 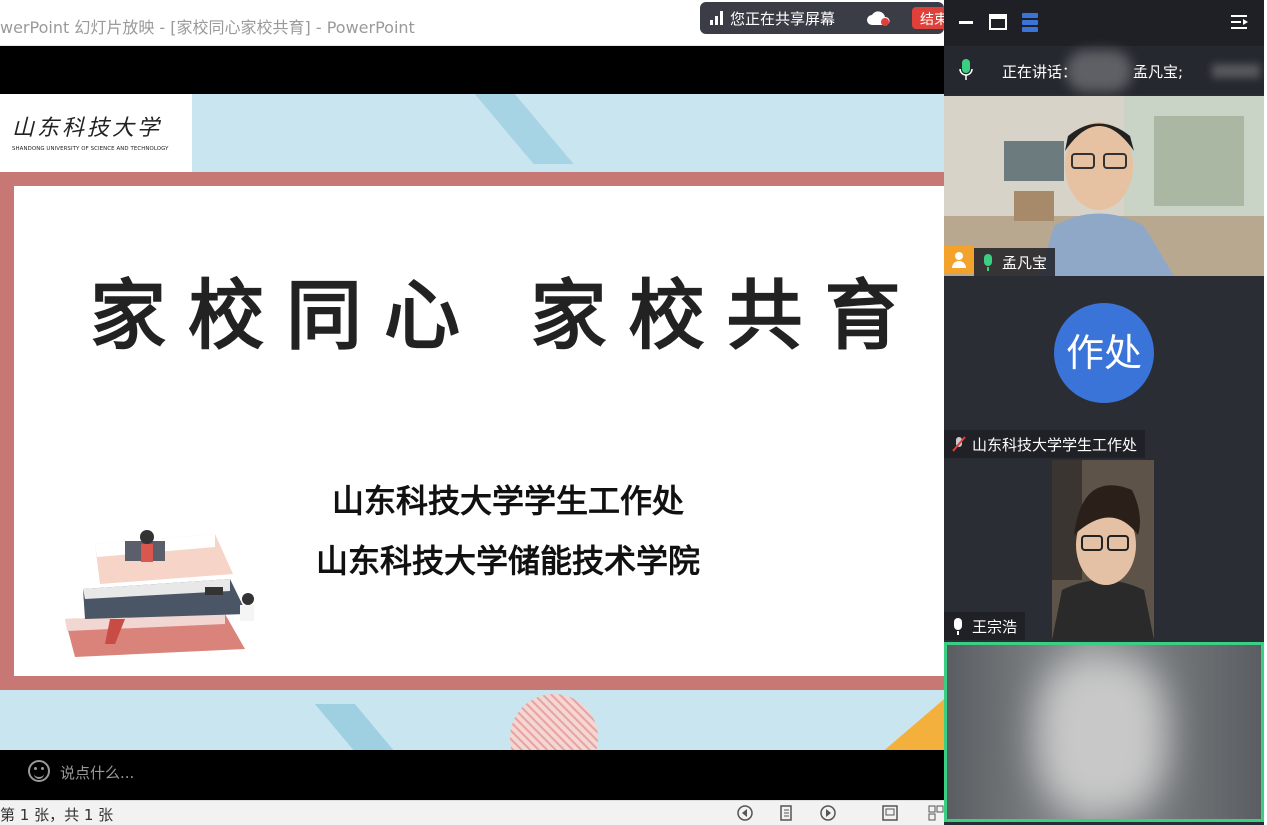 I want to click on decor-triangle, so click(x=912, y=722).